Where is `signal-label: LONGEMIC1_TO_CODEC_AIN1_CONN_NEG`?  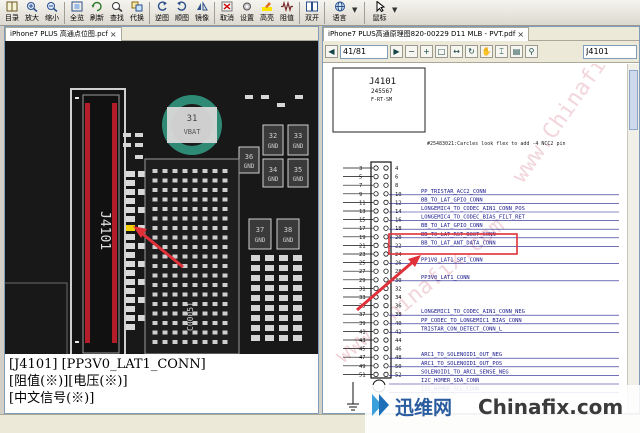 signal-label: LONGEMIC1_TO_CODEC_AIN1_CONN_NEG is located at coordinates (473, 312).